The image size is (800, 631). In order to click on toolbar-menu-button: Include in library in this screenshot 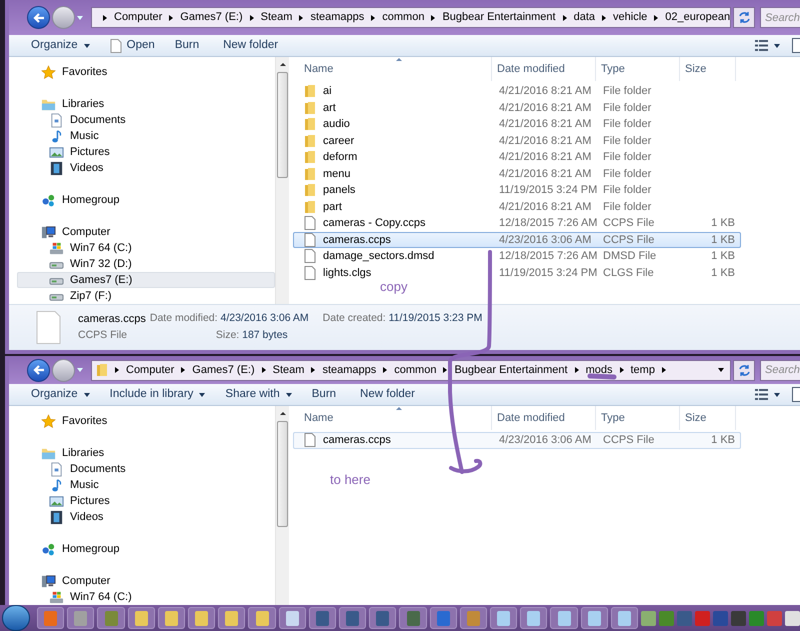, I will do `click(158, 394)`.